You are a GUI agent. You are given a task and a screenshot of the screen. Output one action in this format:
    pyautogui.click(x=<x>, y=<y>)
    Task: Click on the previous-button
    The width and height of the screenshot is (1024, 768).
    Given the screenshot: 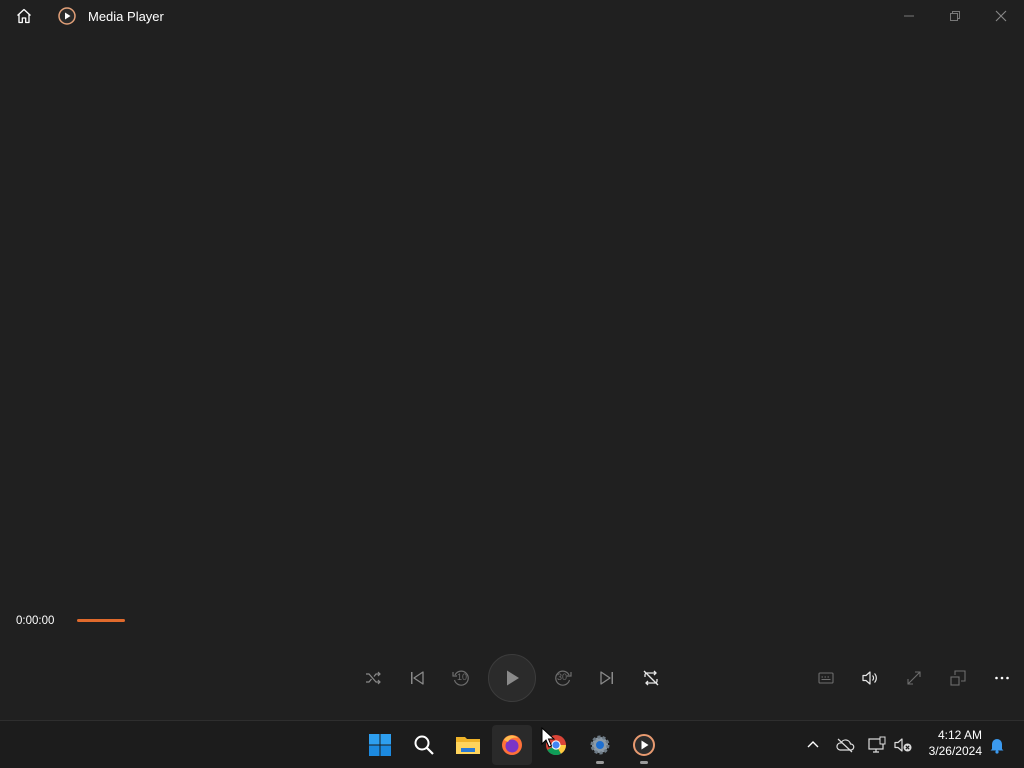 What is the action you would take?
    pyautogui.click(x=417, y=678)
    